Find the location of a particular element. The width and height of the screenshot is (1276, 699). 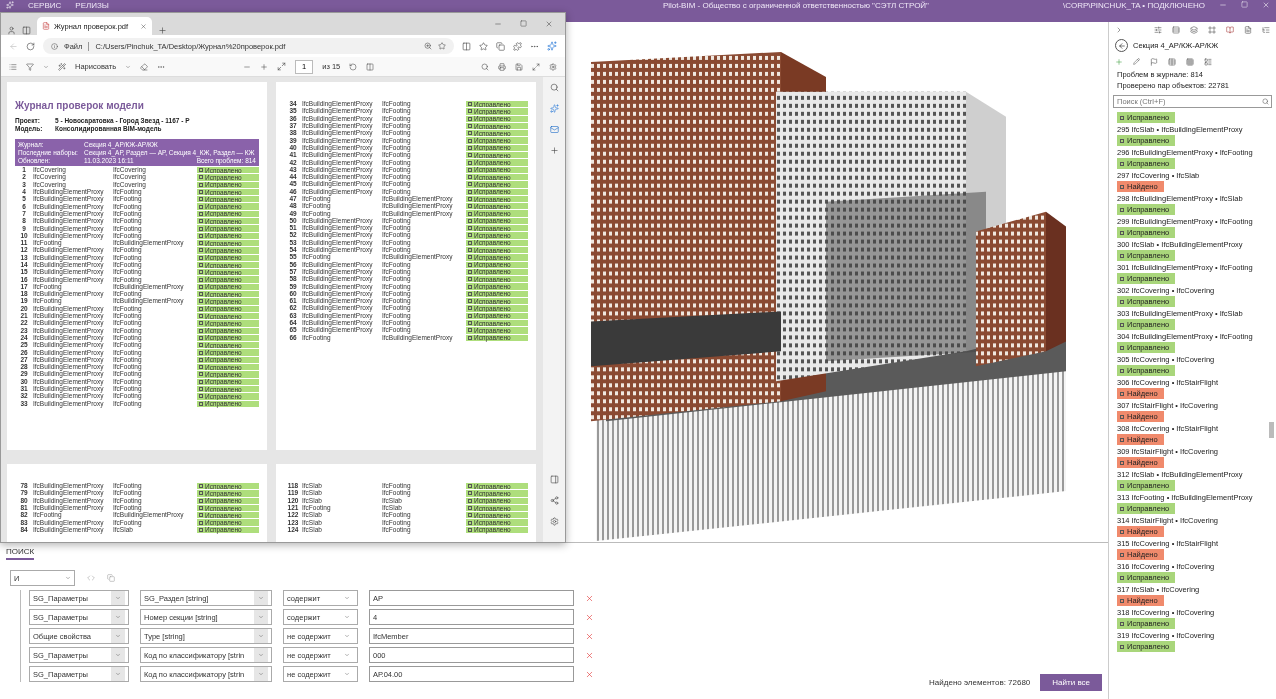

found-count: Найдено элементов: 72680 is located at coordinates (980, 682).